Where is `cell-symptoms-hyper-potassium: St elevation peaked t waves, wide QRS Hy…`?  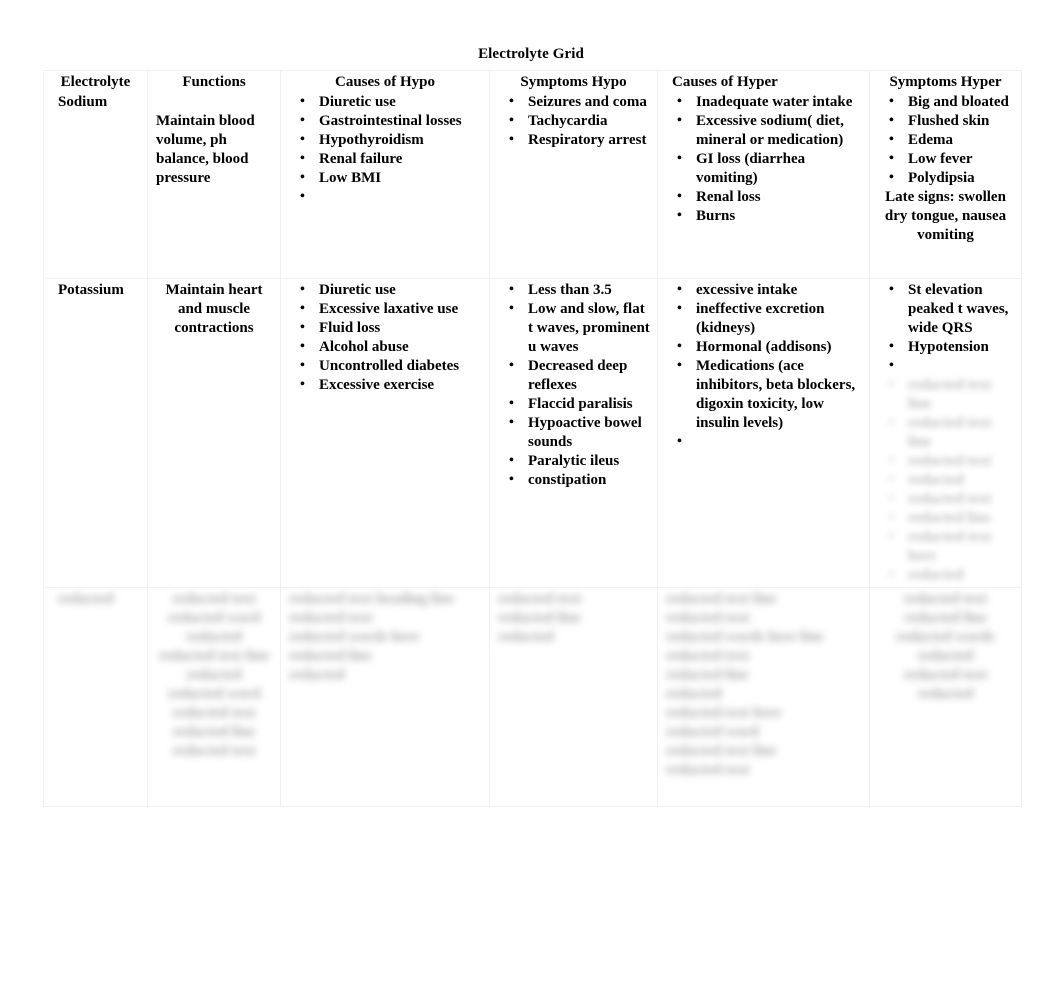 cell-symptoms-hyper-potassium: St elevation peaked t waves, wide QRS Hy… is located at coordinates (945, 433).